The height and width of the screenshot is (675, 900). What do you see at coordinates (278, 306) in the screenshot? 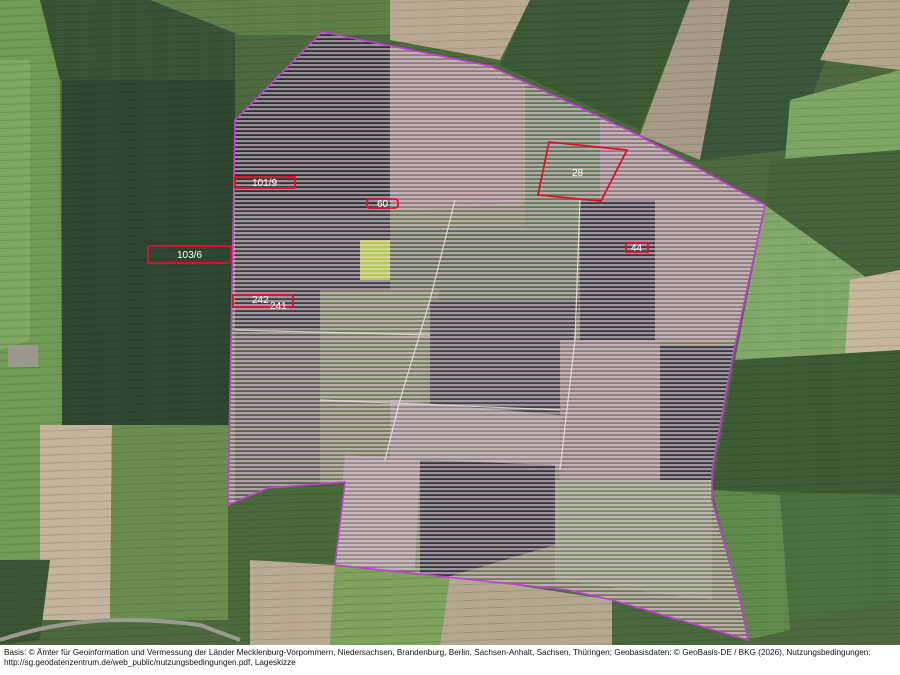
I see `parcel-label-241: 241` at bounding box center [278, 306].